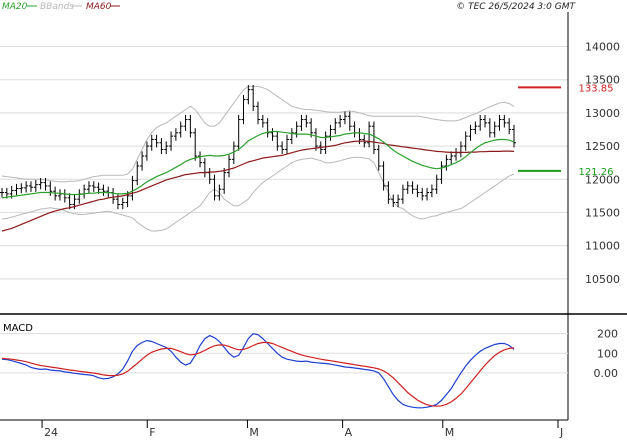 Image resolution: width=627 pixels, height=440 pixels. Describe the element at coordinates (602, 246) in the screenshot. I see `price-tick-label: 11000` at that location.